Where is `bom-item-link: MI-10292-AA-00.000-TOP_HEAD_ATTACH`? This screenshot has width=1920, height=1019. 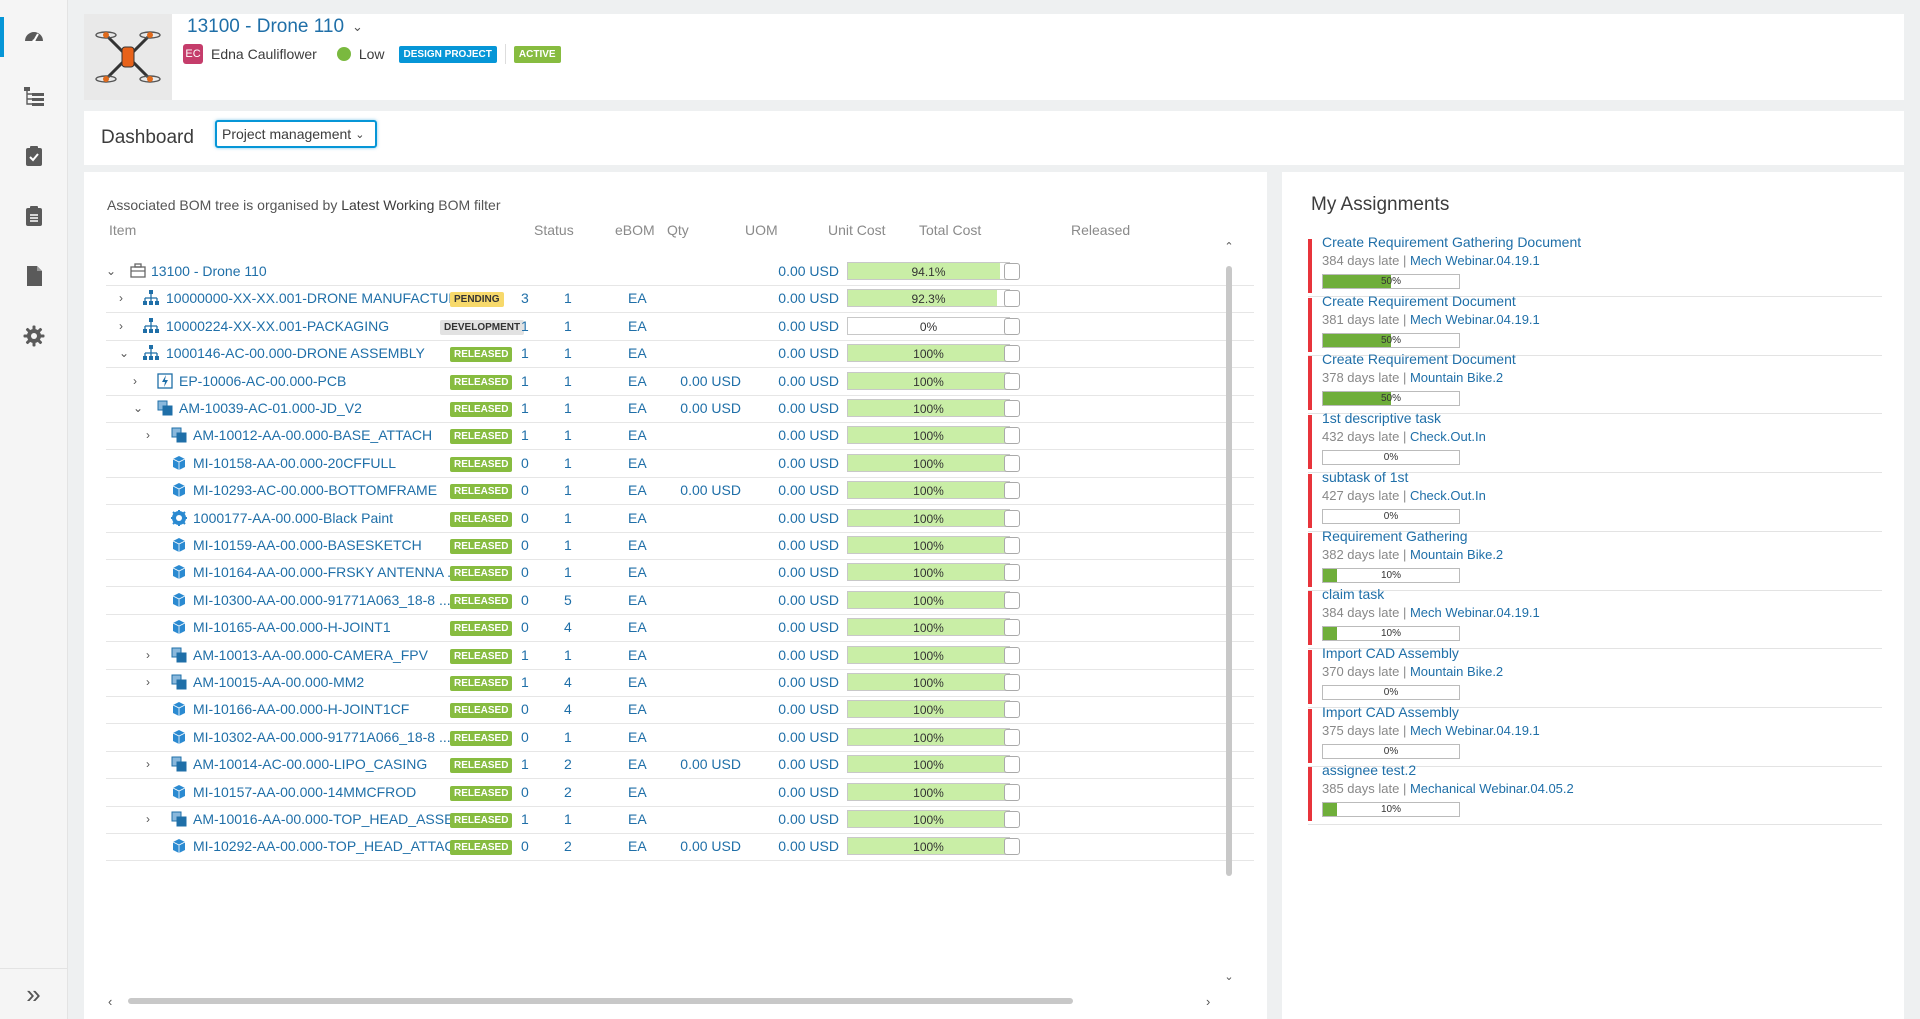
bom-item-link: MI-10292-AA-00.000-TOP_HEAD_ATTACH is located at coordinates (329, 846).